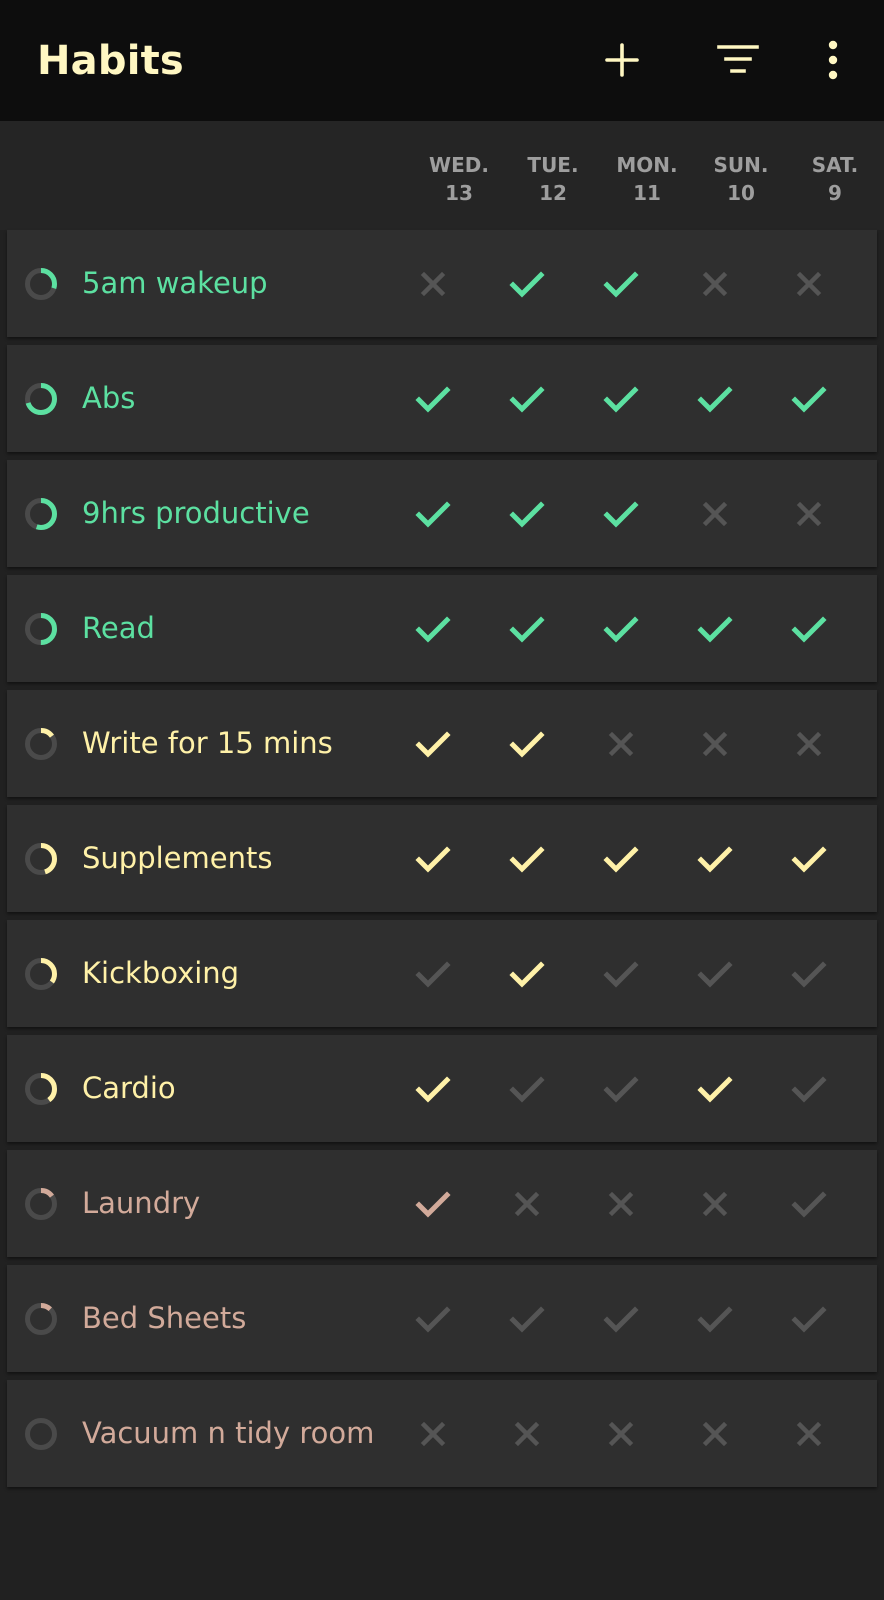 This screenshot has height=1600, width=884. I want to click on day-date: 12, so click(553, 193).